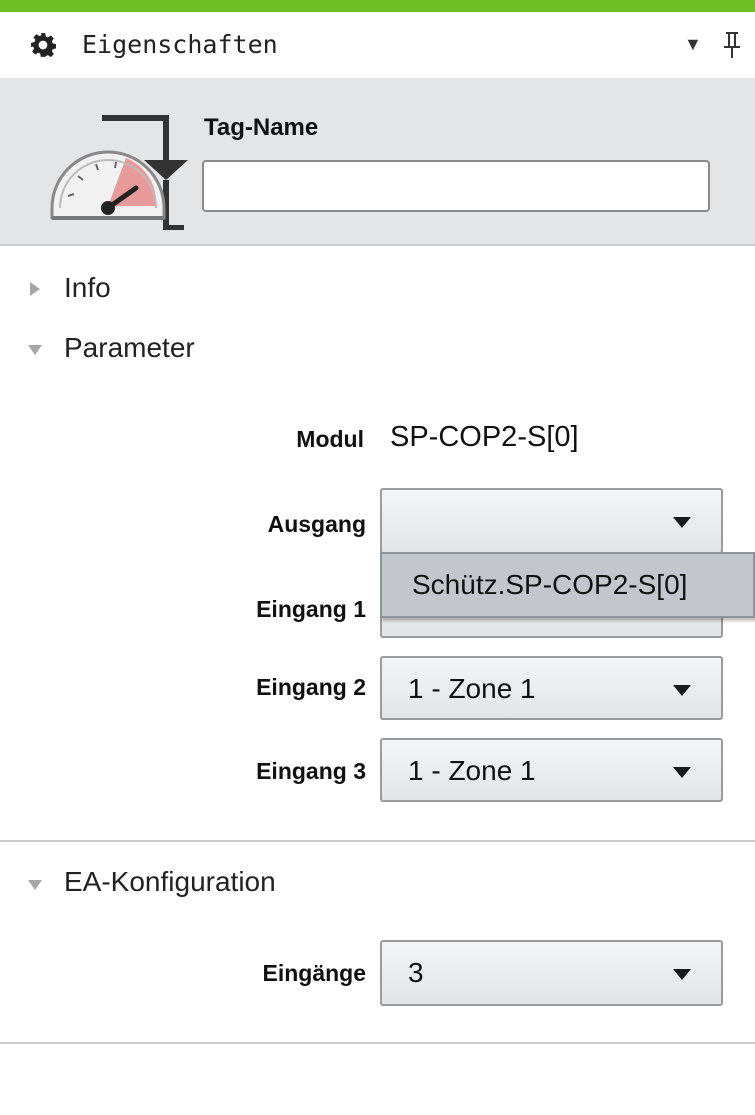  I want to click on eingang-2-select: 1 - Zone 1, so click(551, 688).